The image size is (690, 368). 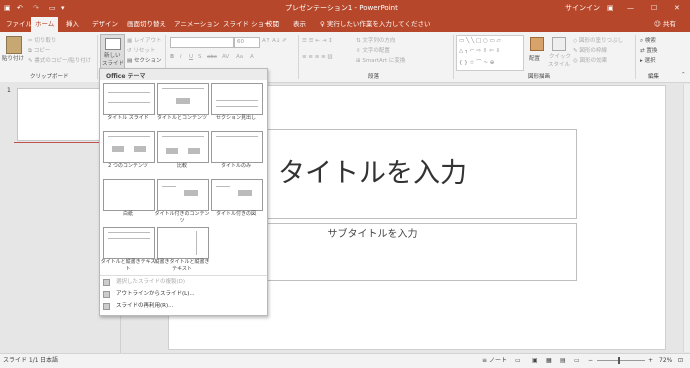 What do you see at coordinates (42, 40) in the screenshot?
I see `cut-button: ✂ 切り取り` at bounding box center [42, 40].